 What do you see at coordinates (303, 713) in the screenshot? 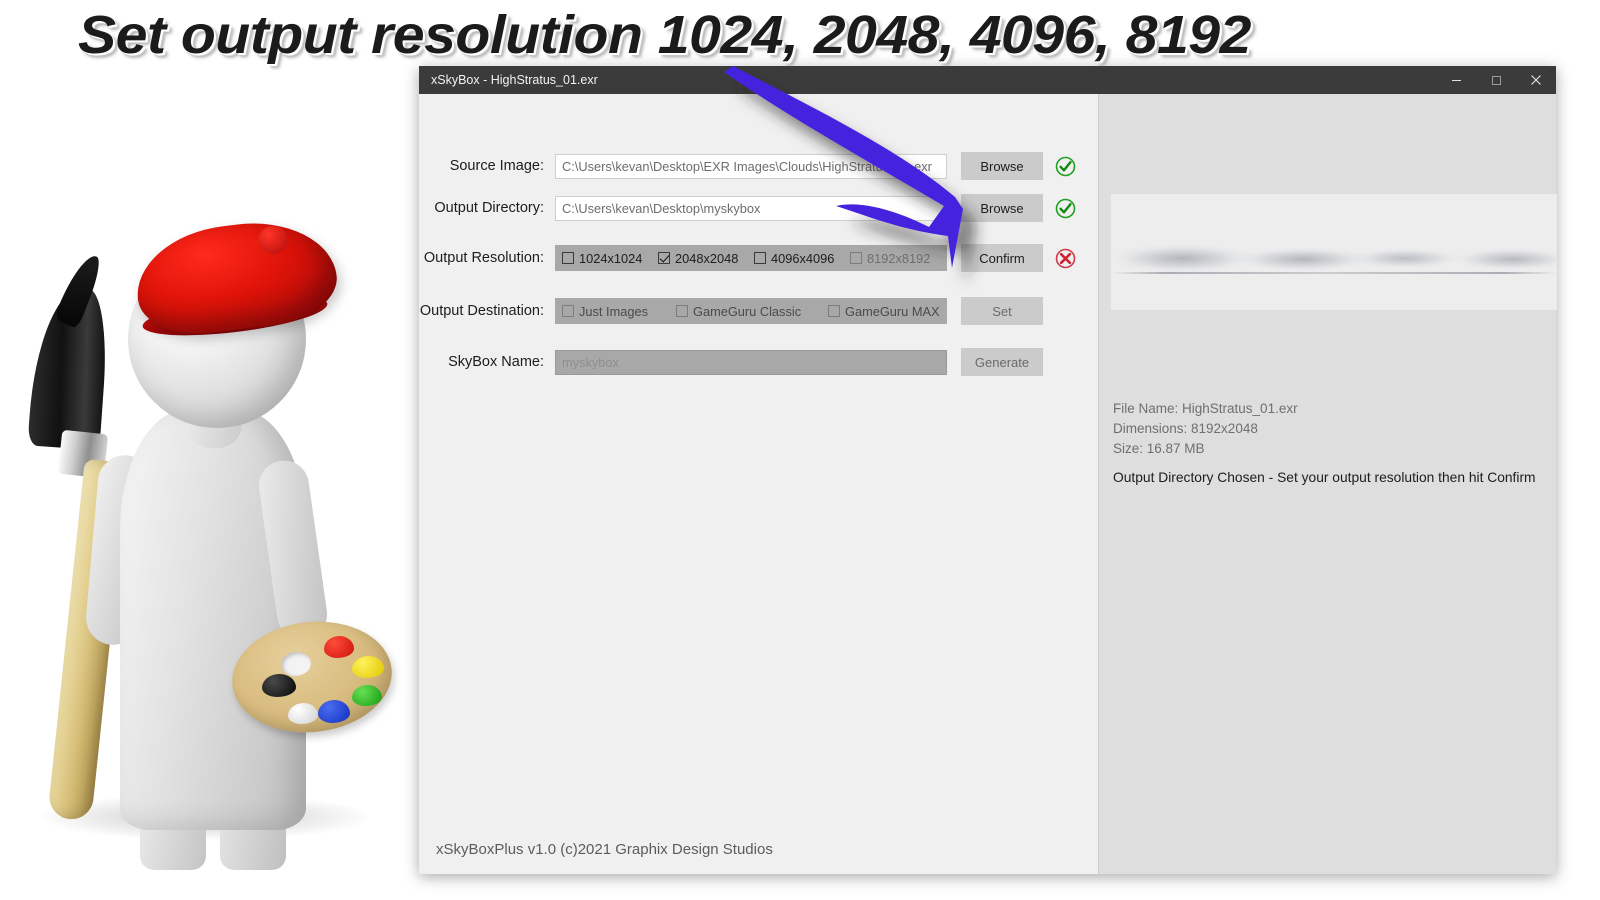
I see `palette-paint-white` at bounding box center [303, 713].